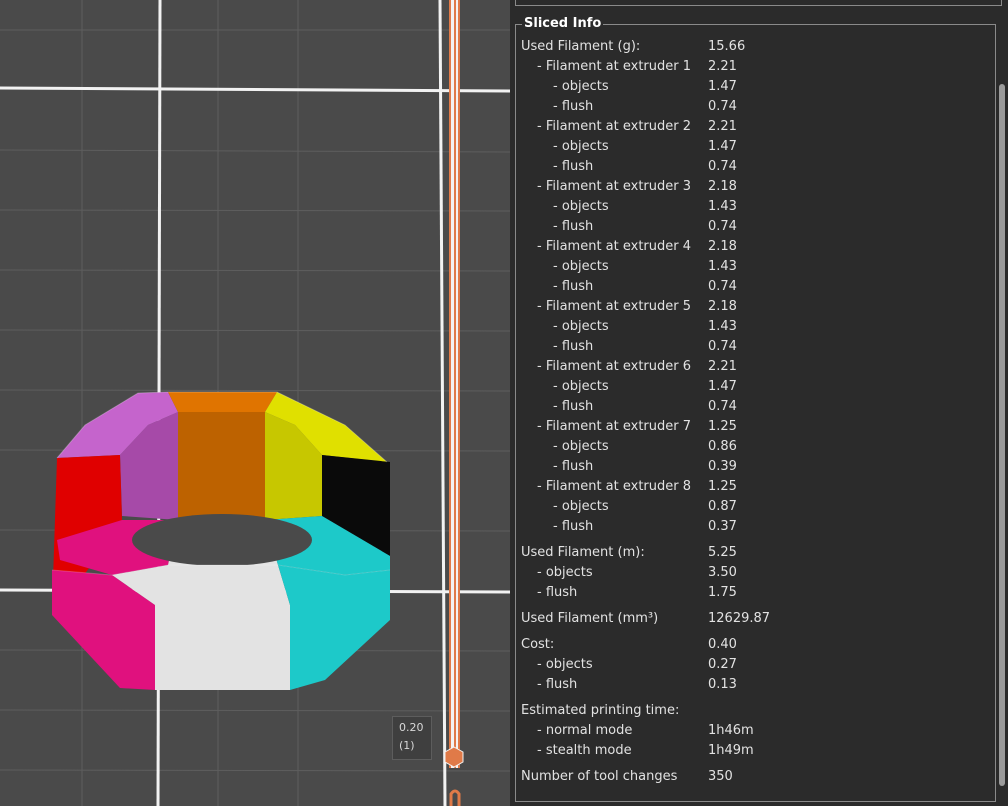 The height and width of the screenshot is (806, 1008). Describe the element at coordinates (563, 24) in the screenshot. I see `sliced-info-title: Sliced Info` at that location.